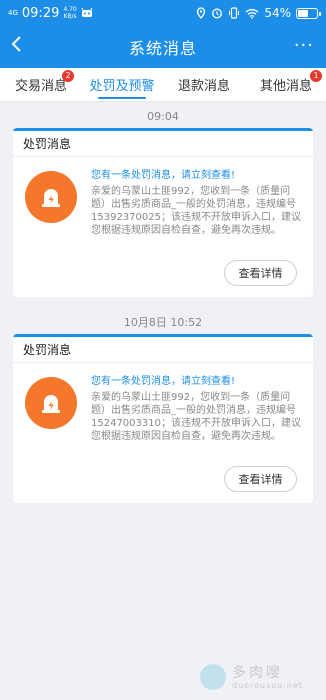 This screenshot has width=326, height=700. Describe the element at coordinates (304, 46) in the screenshot. I see `more-button: ···` at that location.